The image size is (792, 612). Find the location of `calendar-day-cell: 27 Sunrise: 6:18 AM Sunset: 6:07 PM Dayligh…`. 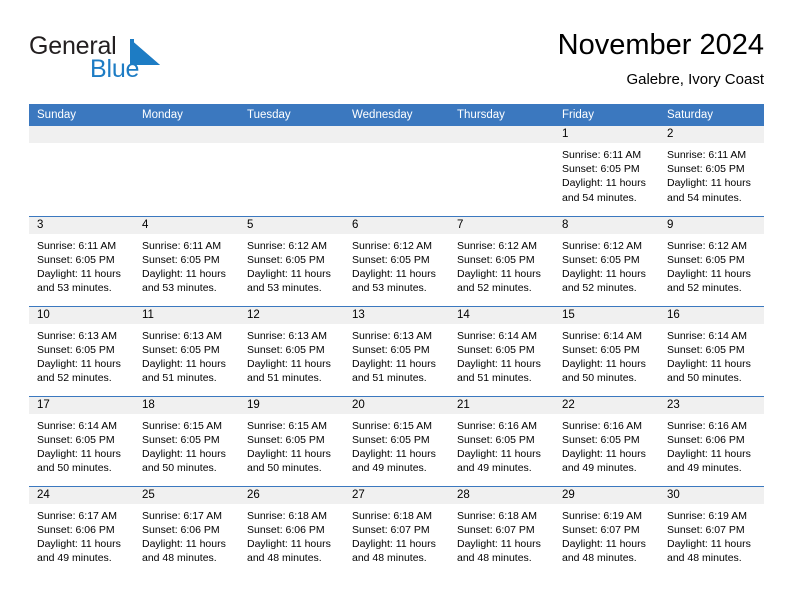

calendar-day-cell: 27 Sunrise: 6:18 AM Sunset: 6:07 PM Dayligh… is located at coordinates (396, 530).